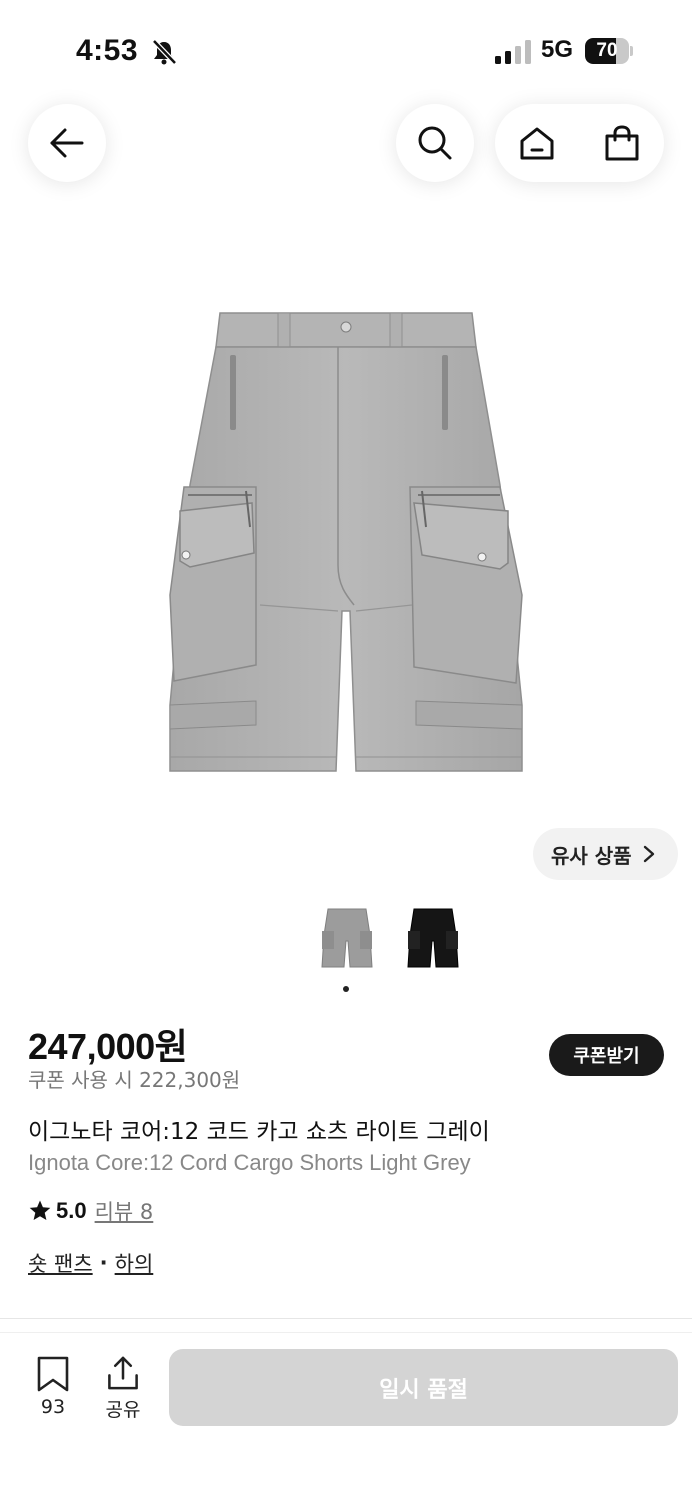 The image size is (692, 1500). Describe the element at coordinates (346, 1318) in the screenshot. I see `divider` at that location.